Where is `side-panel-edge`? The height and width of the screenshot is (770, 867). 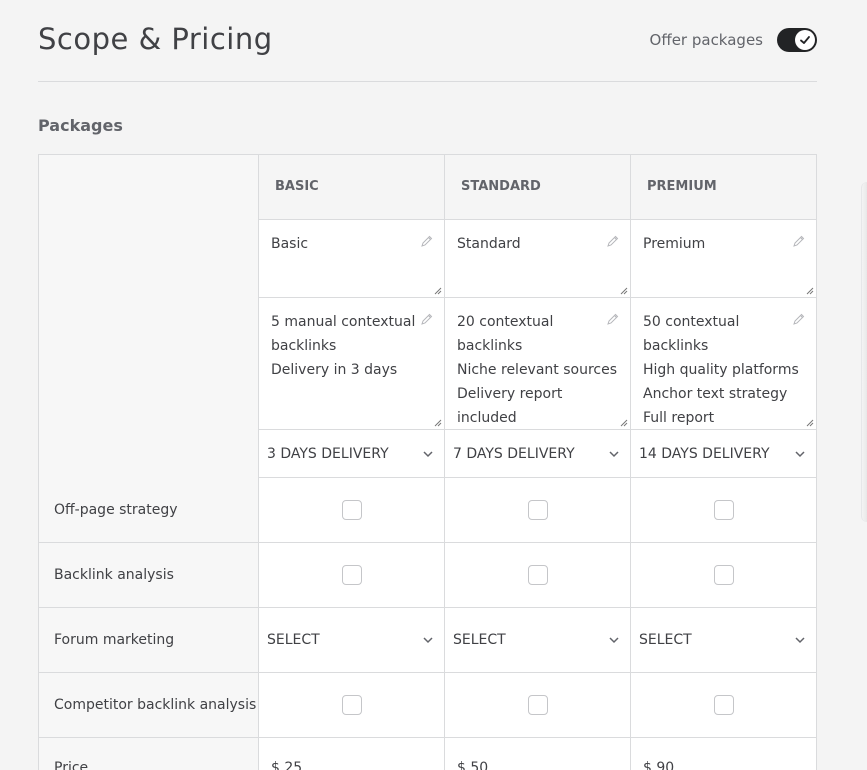 side-panel-edge is located at coordinates (864, 352).